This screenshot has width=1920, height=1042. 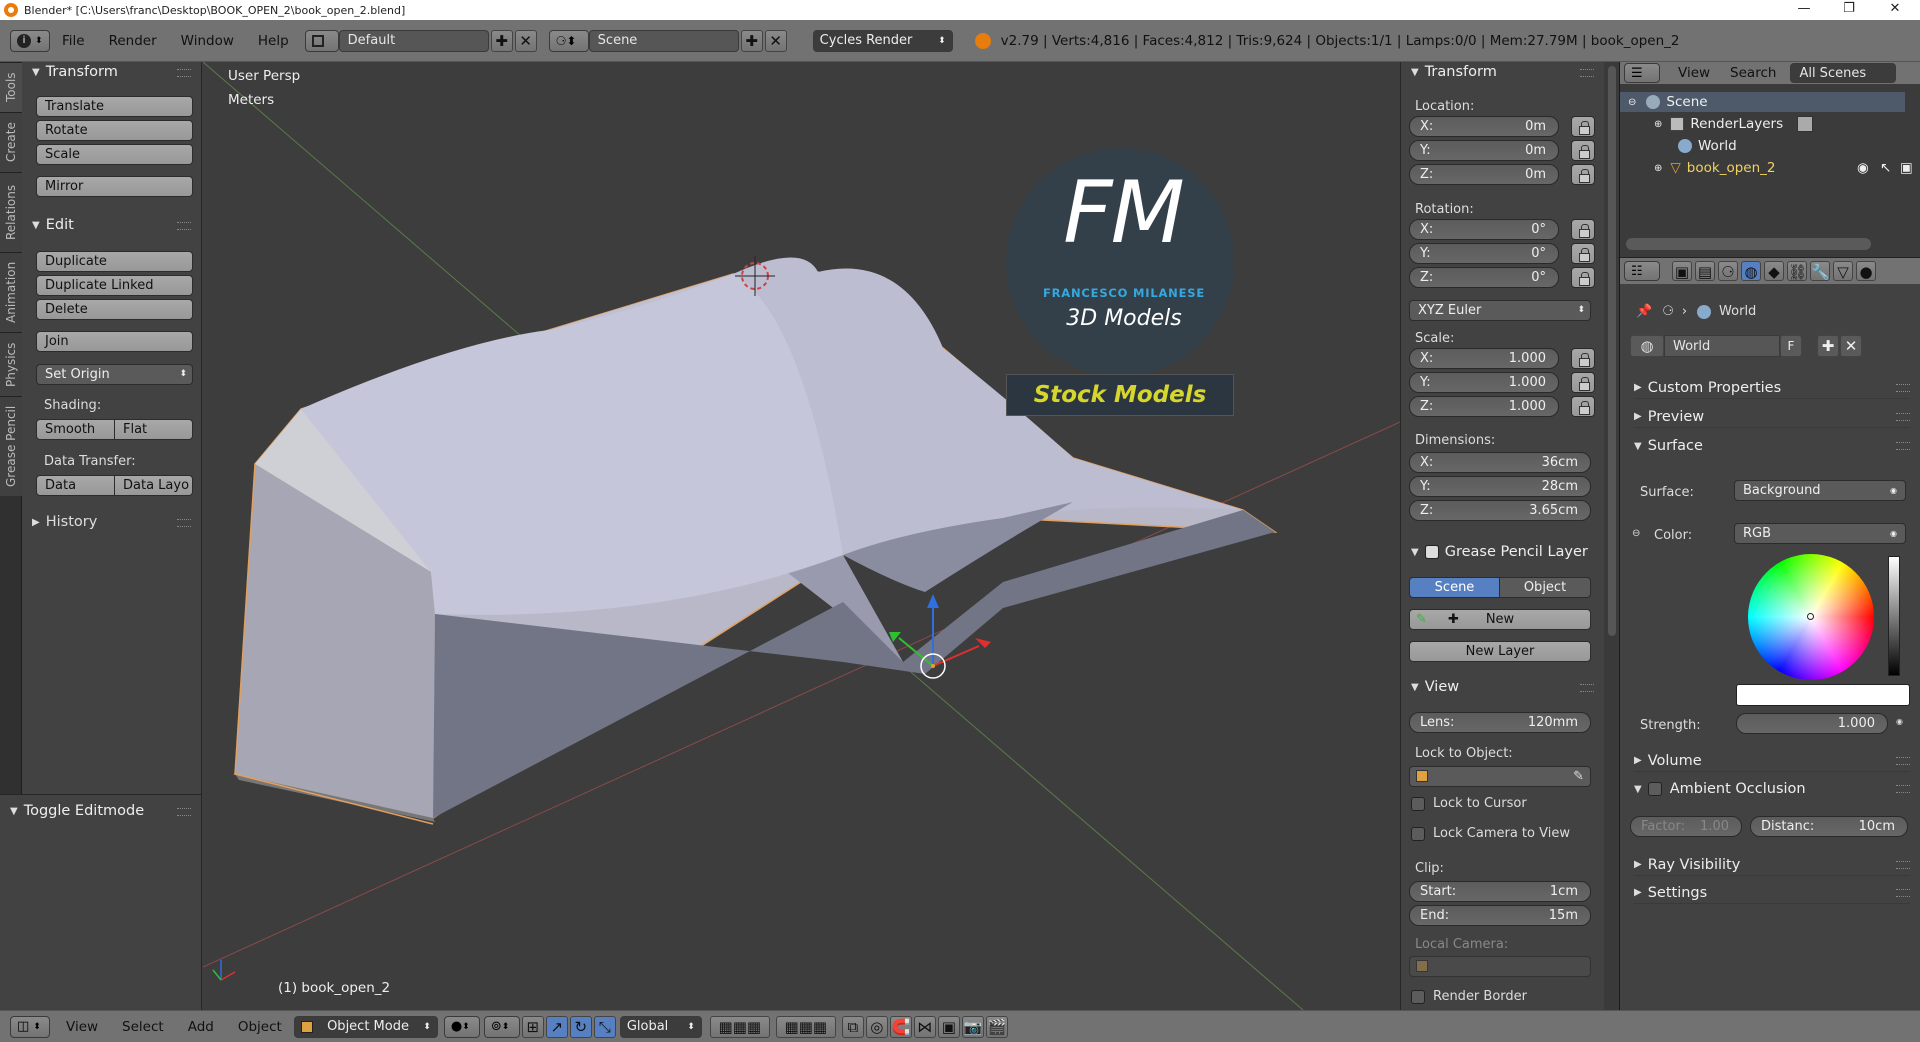 What do you see at coordinates (82, 1027) in the screenshot?
I see `footer-menu-view: View` at bounding box center [82, 1027].